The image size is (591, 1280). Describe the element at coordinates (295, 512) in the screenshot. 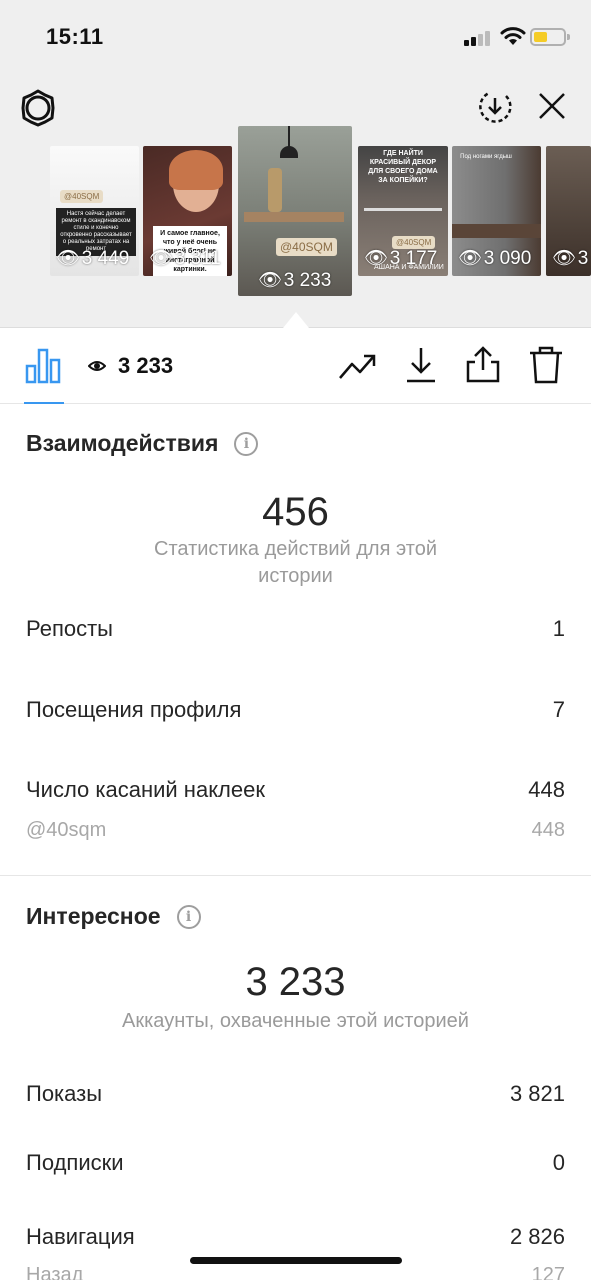

I see `interactions-total: 456` at that location.